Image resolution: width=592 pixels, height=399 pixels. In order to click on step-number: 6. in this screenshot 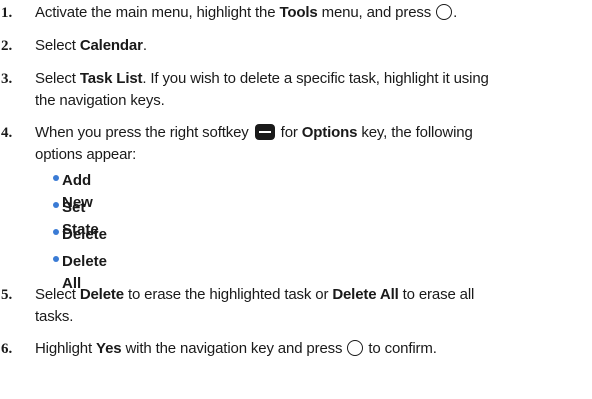, I will do `click(7, 349)`.